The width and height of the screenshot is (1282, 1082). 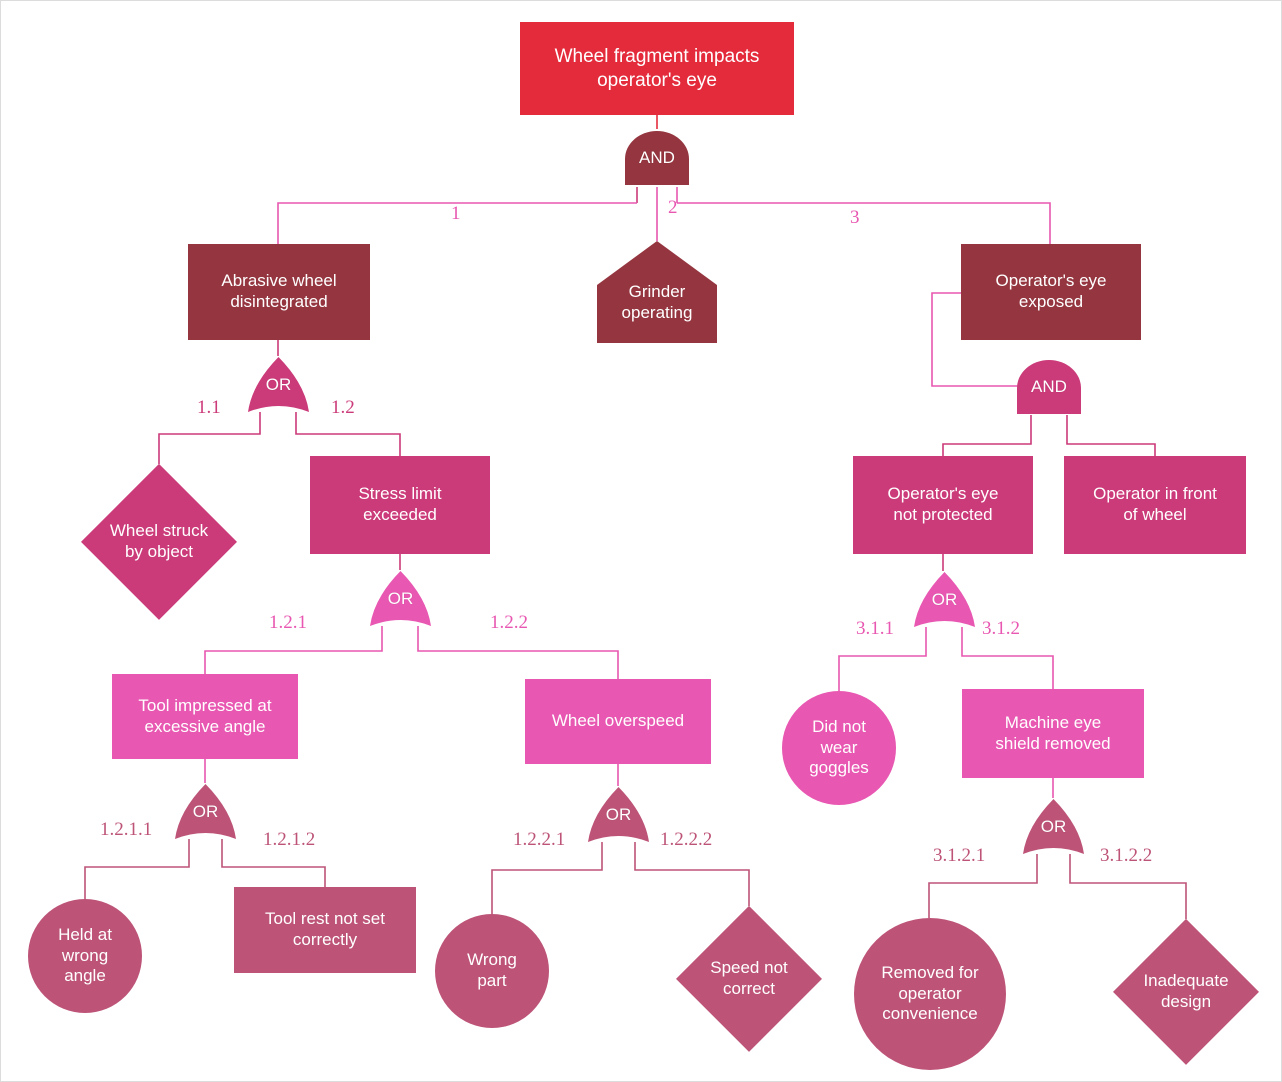 I want to click on gate-or-stress-limit: OR, so click(x=400, y=599).